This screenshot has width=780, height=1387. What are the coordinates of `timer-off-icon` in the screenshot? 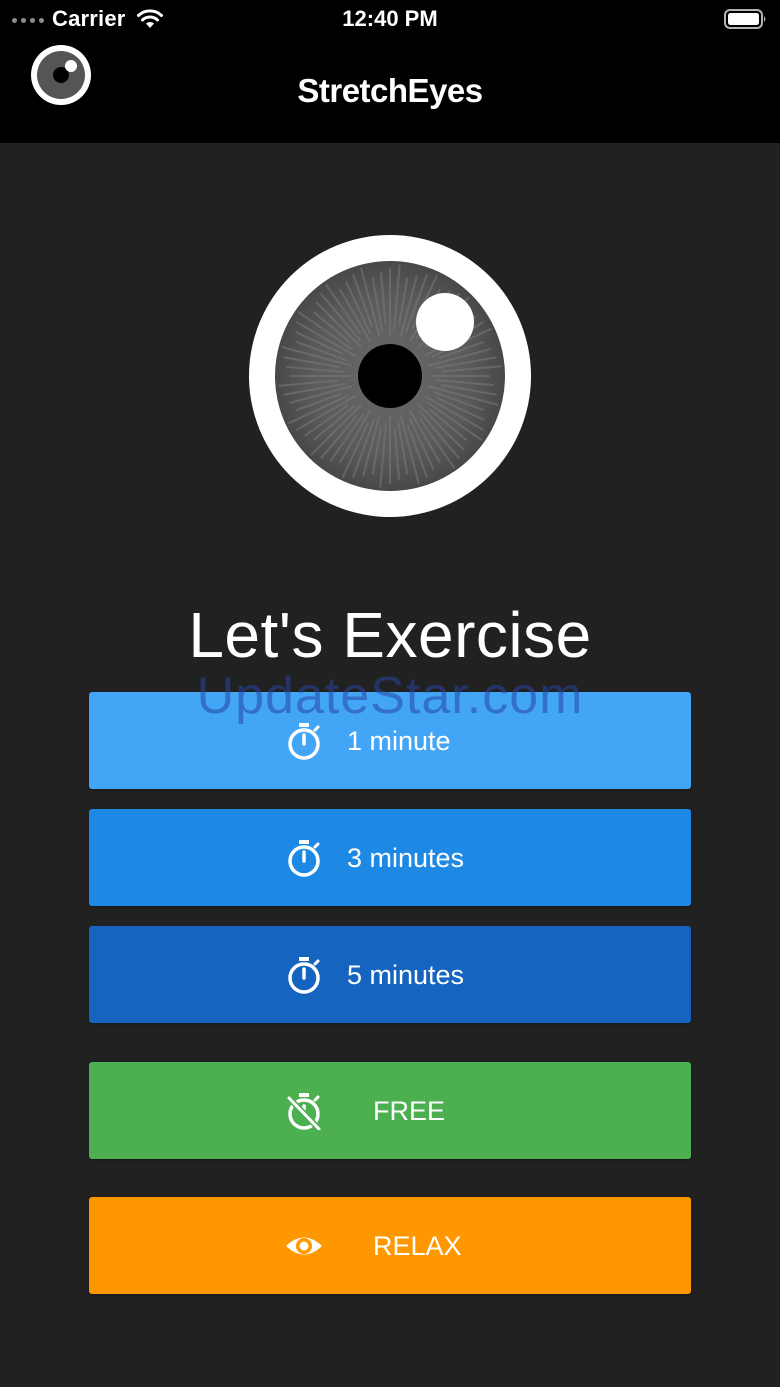 It's located at (304, 1111).